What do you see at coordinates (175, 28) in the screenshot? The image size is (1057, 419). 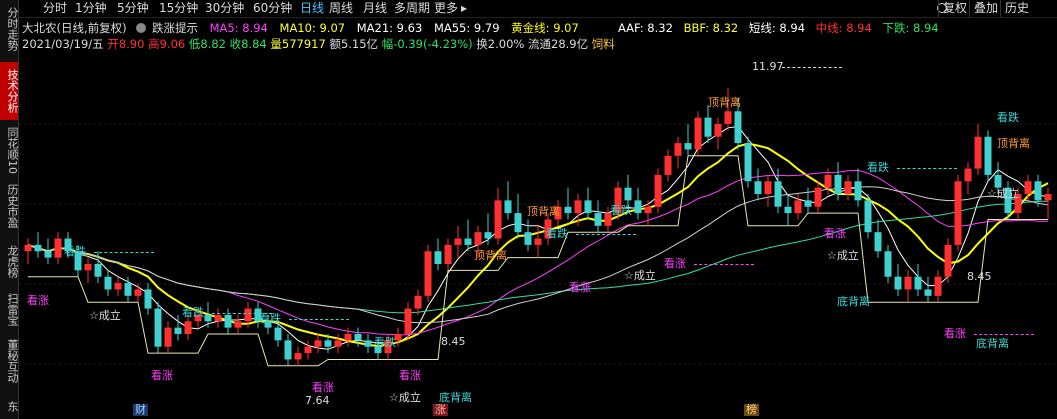 I see `trend-hint-toggle: 跌涨提示` at bounding box center [175, 28].